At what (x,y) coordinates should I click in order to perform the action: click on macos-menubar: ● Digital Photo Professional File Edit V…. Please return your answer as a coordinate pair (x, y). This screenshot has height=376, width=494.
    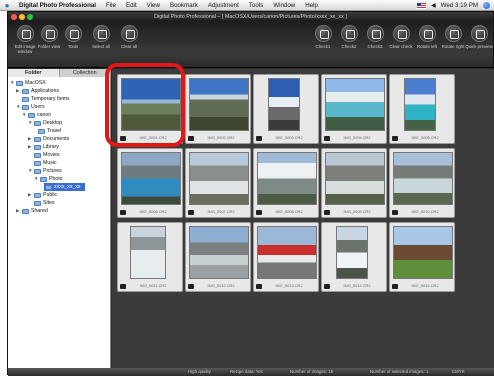
    Looking at the image, I should click on (247, 5).